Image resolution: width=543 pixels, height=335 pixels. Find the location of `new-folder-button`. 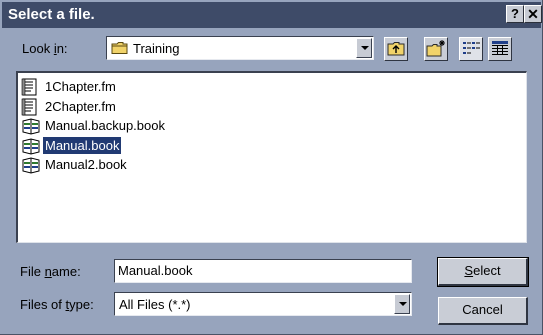

new-folder-button is located at coordinates (436, 49).